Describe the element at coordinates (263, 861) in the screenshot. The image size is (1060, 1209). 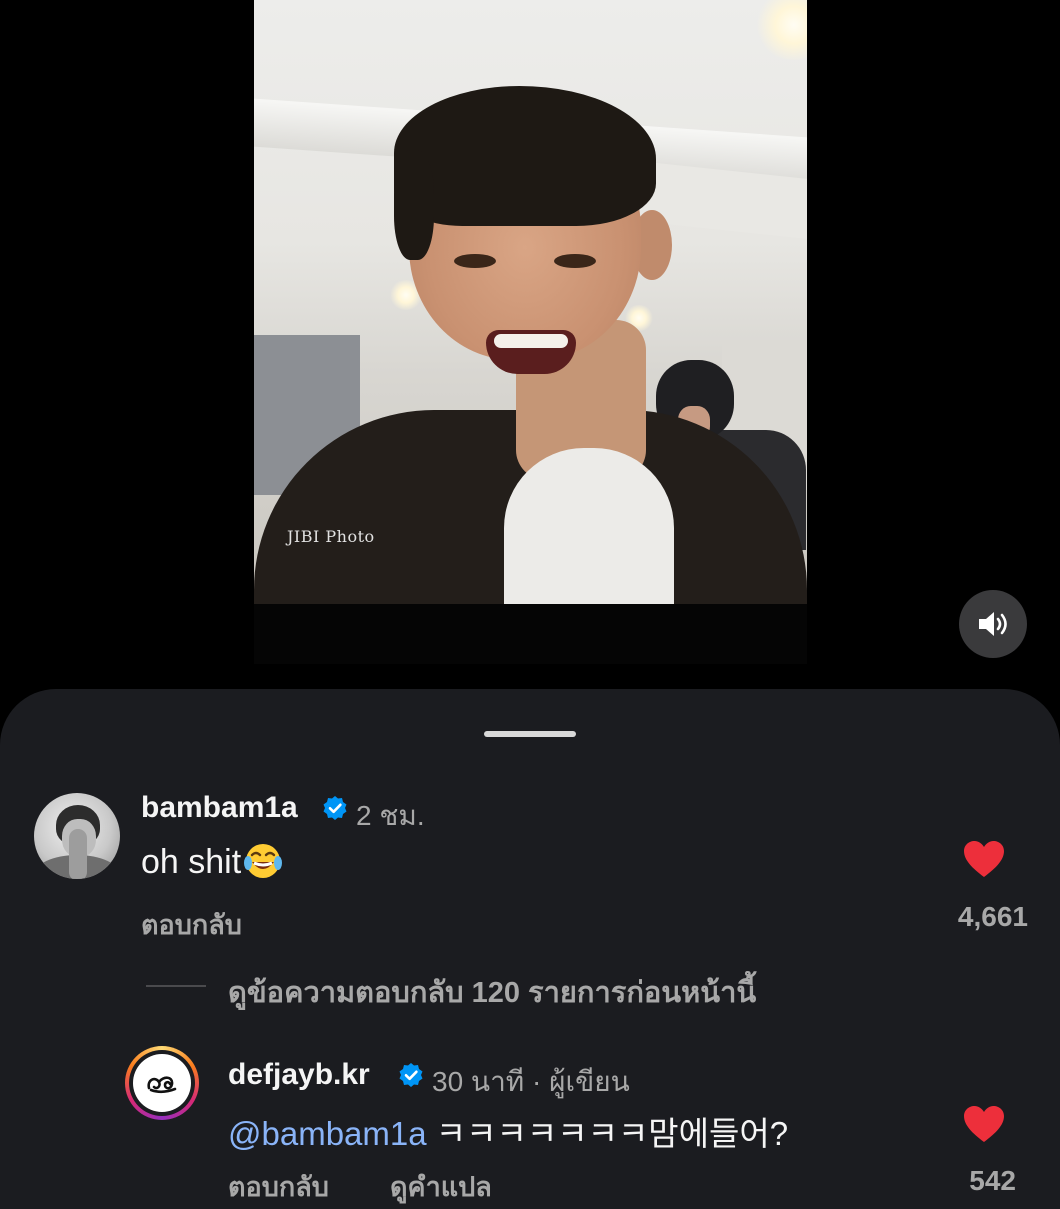
I see `laughing-tears-emoji-icon` at that location.